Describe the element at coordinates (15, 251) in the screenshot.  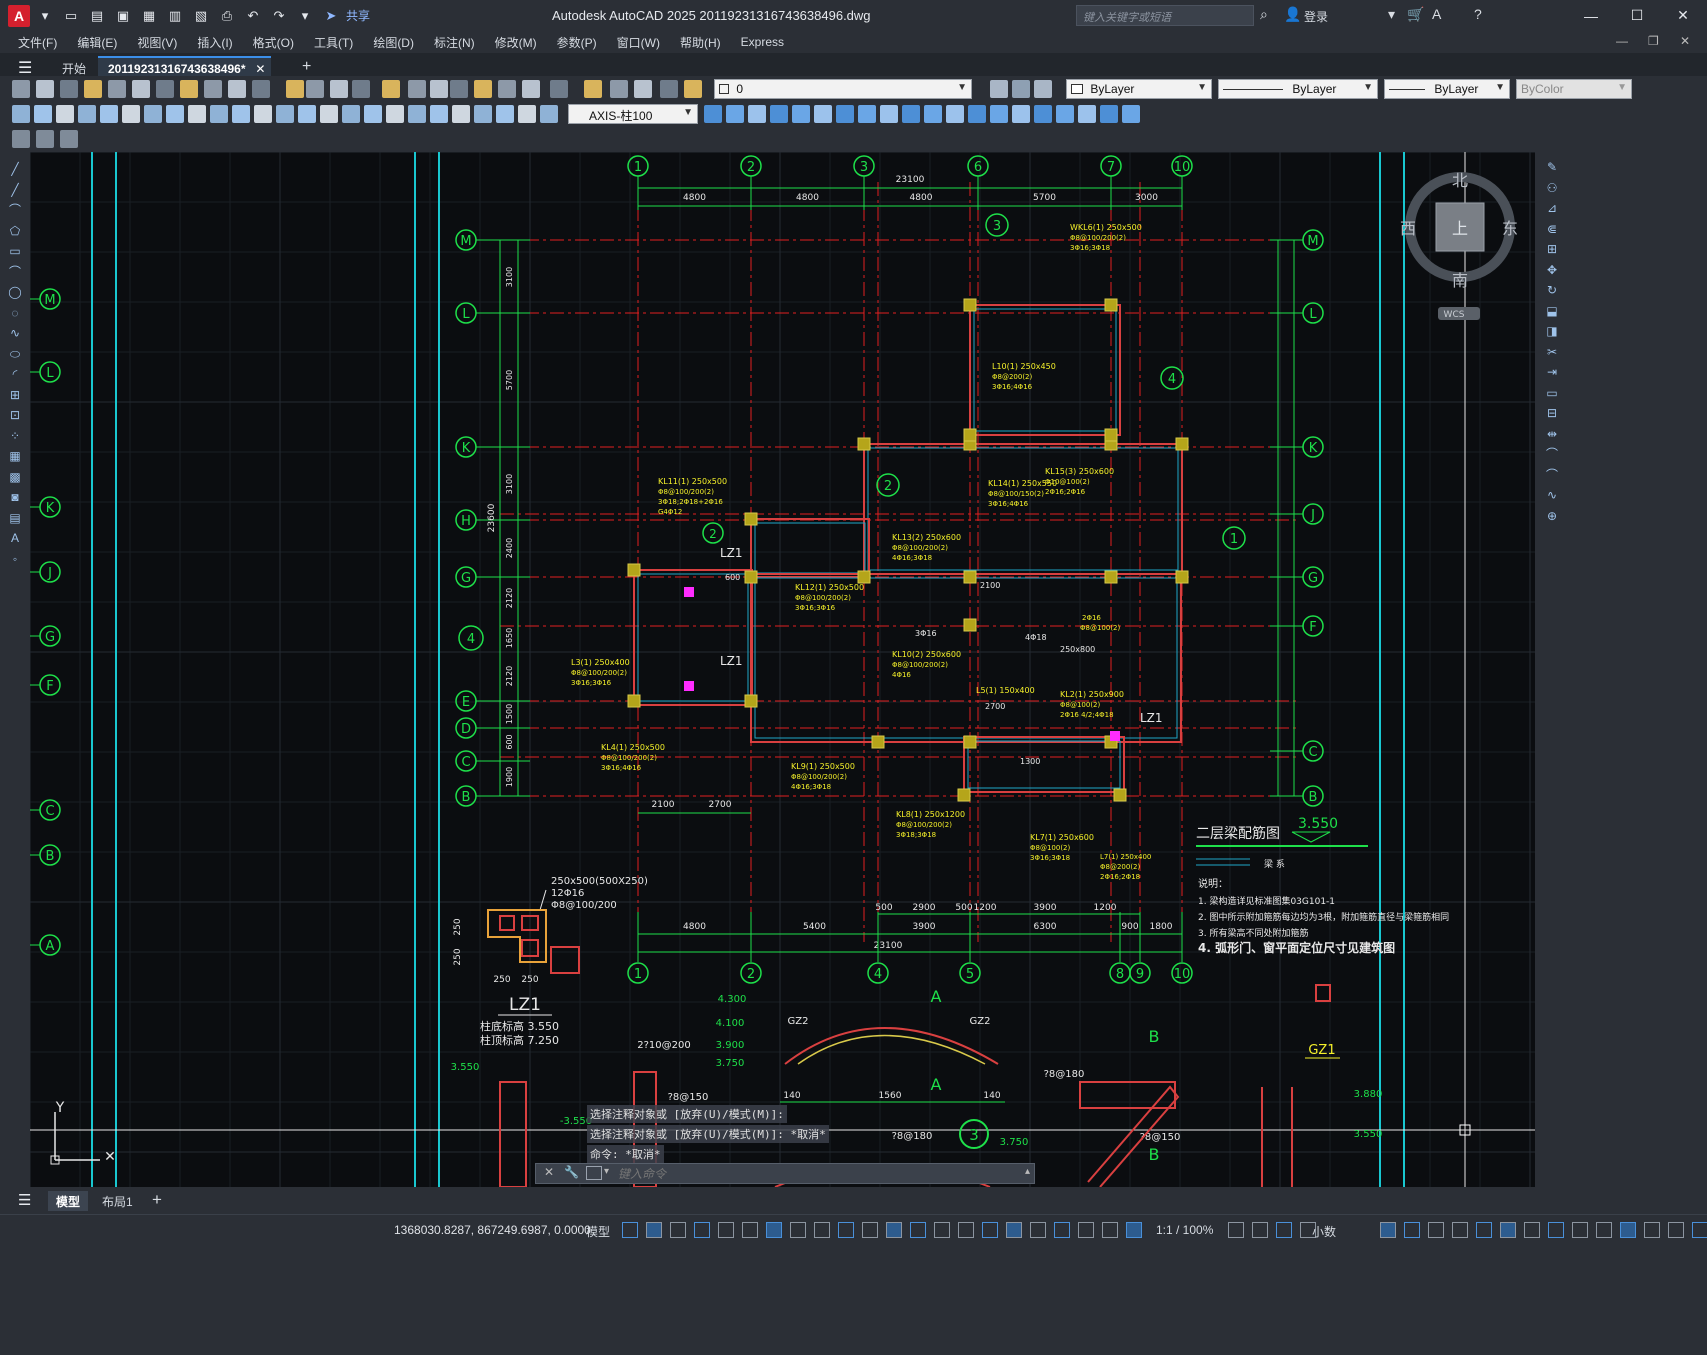
I see `draw-tool-icon: ▭` at that location.